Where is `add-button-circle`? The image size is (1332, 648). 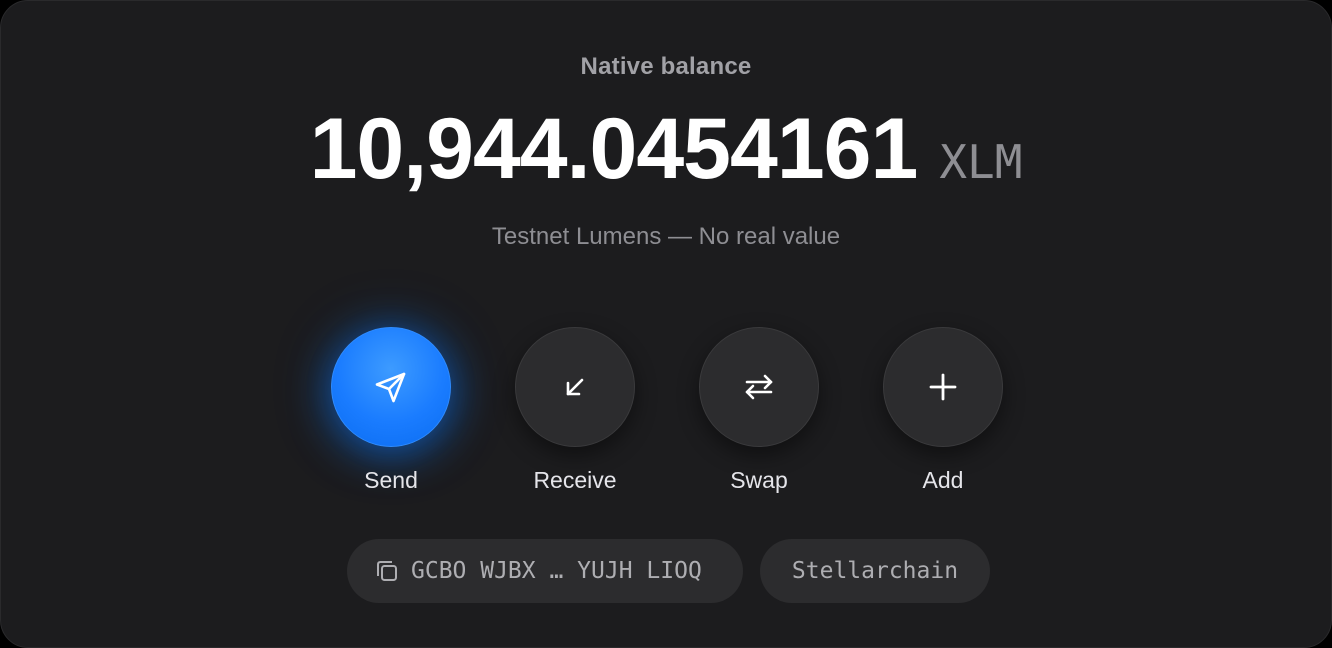
add-button-circle is located at coordinates (943, 387).